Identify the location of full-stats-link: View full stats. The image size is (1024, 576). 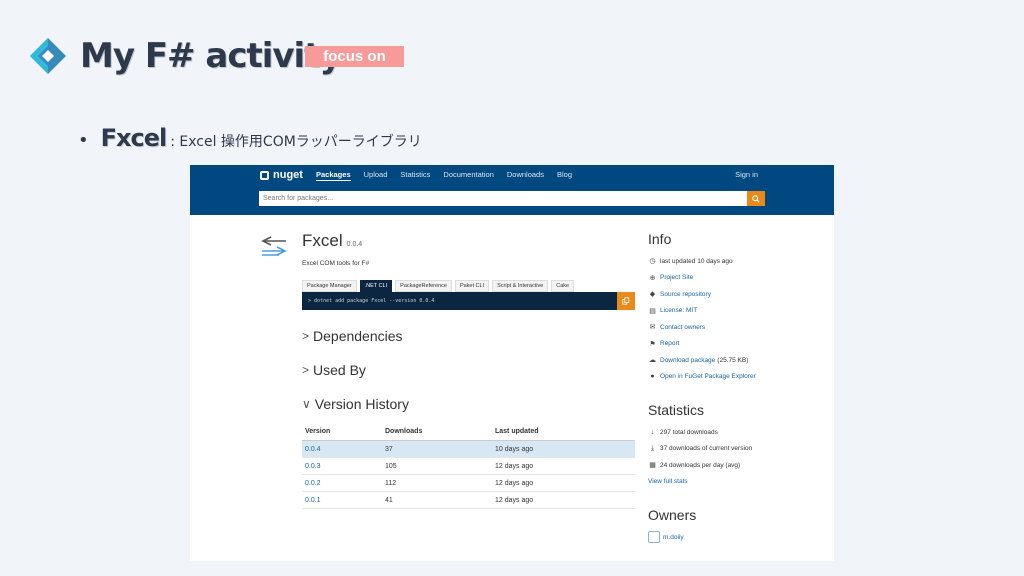
(668, 481).